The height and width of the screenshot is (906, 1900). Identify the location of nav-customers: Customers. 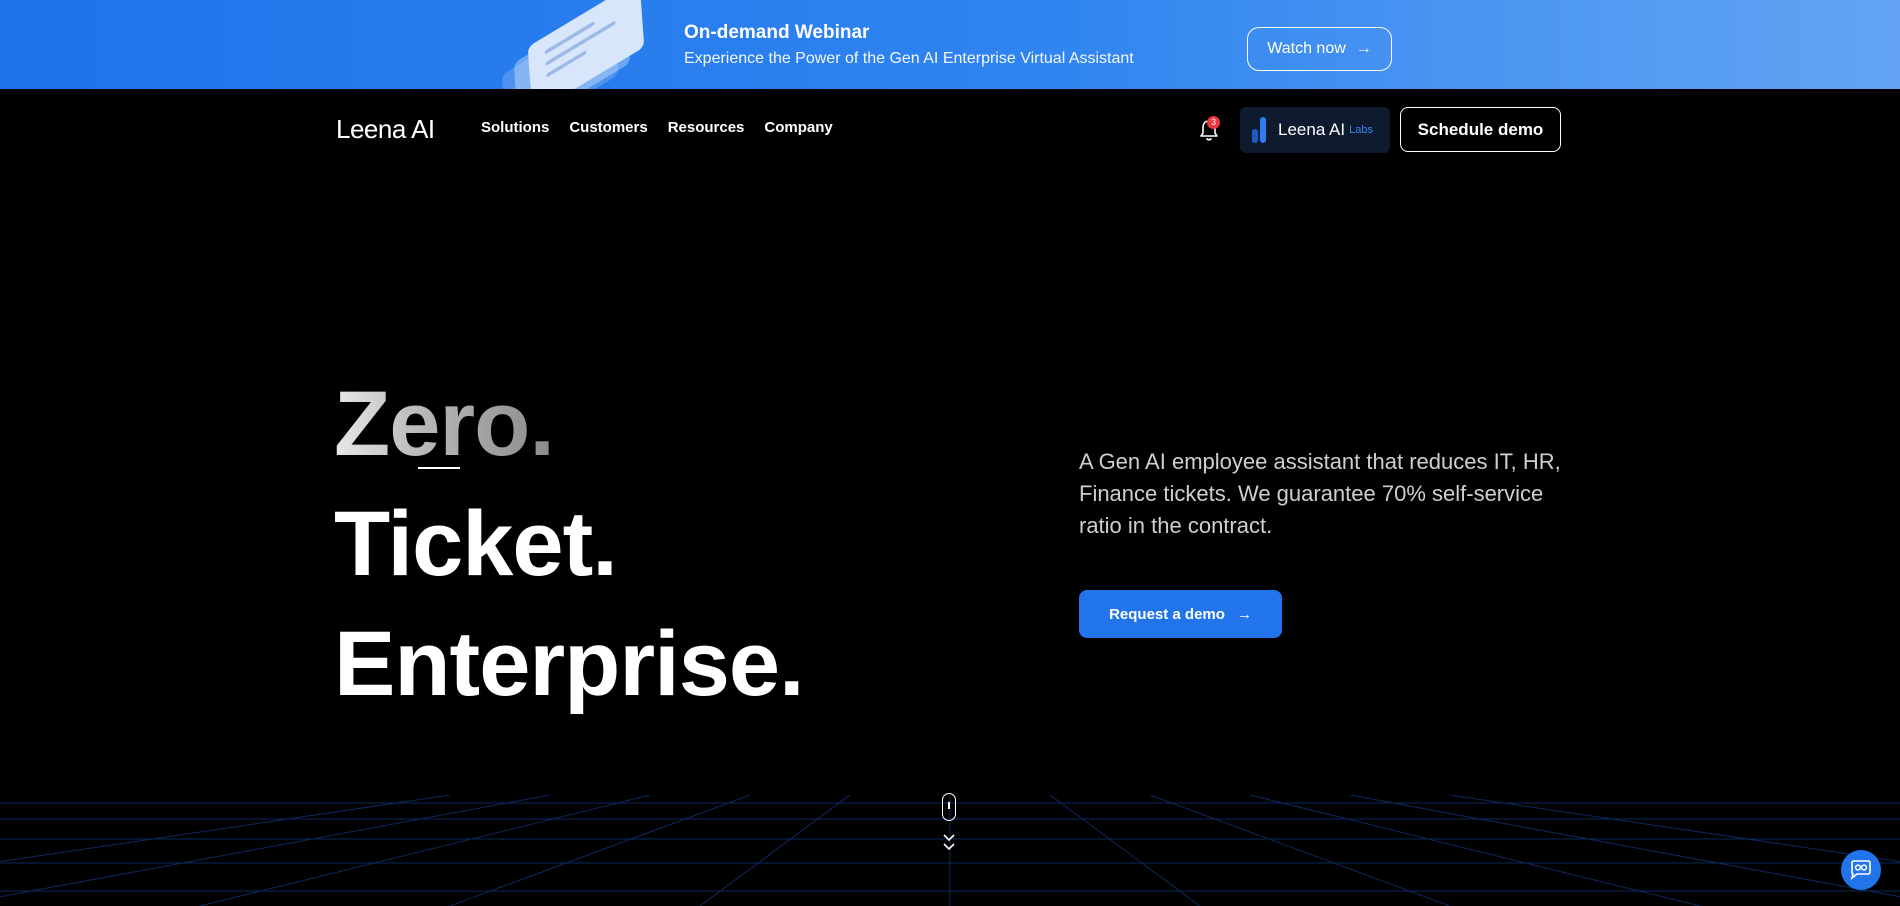
(608, 127).